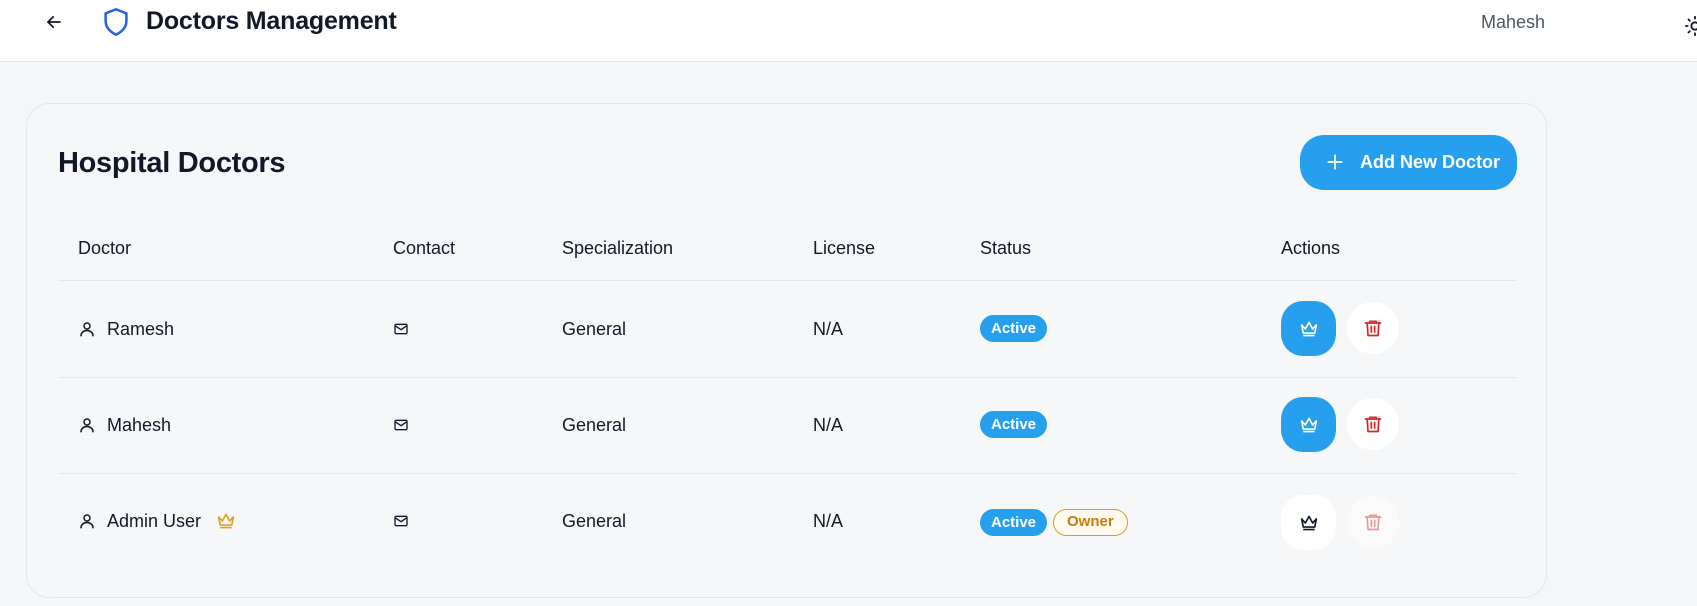  I want to click on sun-icon, so click(1690, 26).